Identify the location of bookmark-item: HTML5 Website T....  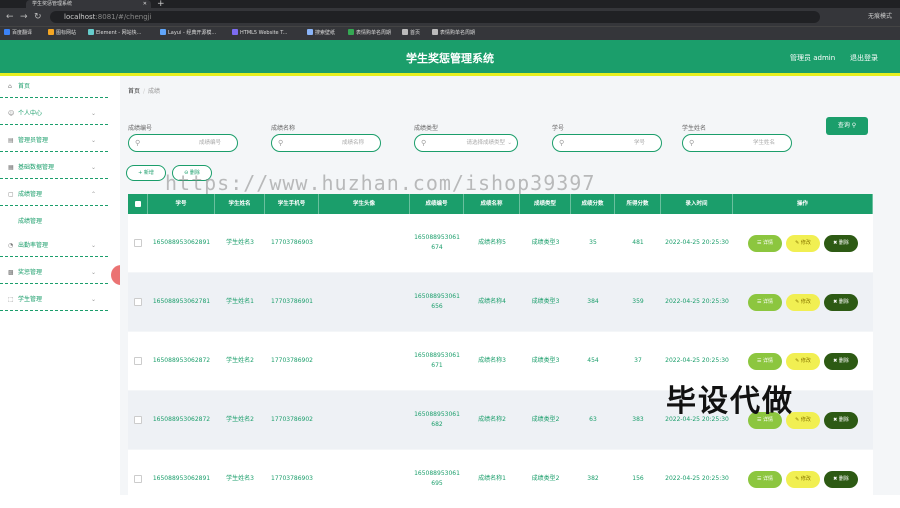
(259, 33).